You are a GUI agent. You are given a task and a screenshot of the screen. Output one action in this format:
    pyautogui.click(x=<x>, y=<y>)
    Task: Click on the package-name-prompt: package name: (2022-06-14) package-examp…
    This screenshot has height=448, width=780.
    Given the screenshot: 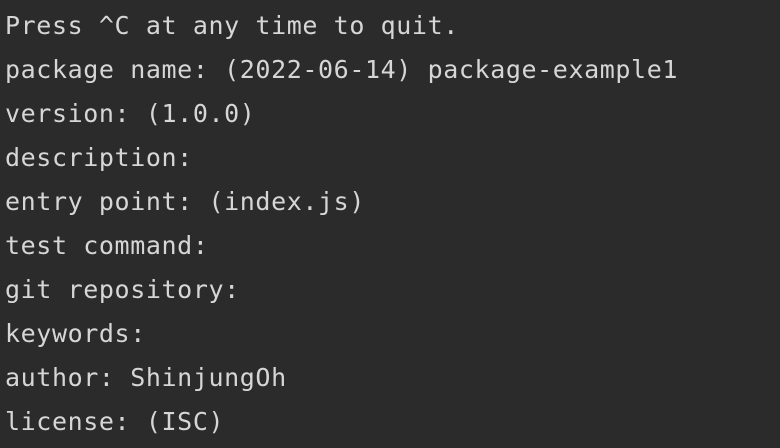 What is the action you would take?
    pyautogui.click(x=342, y=69)
    